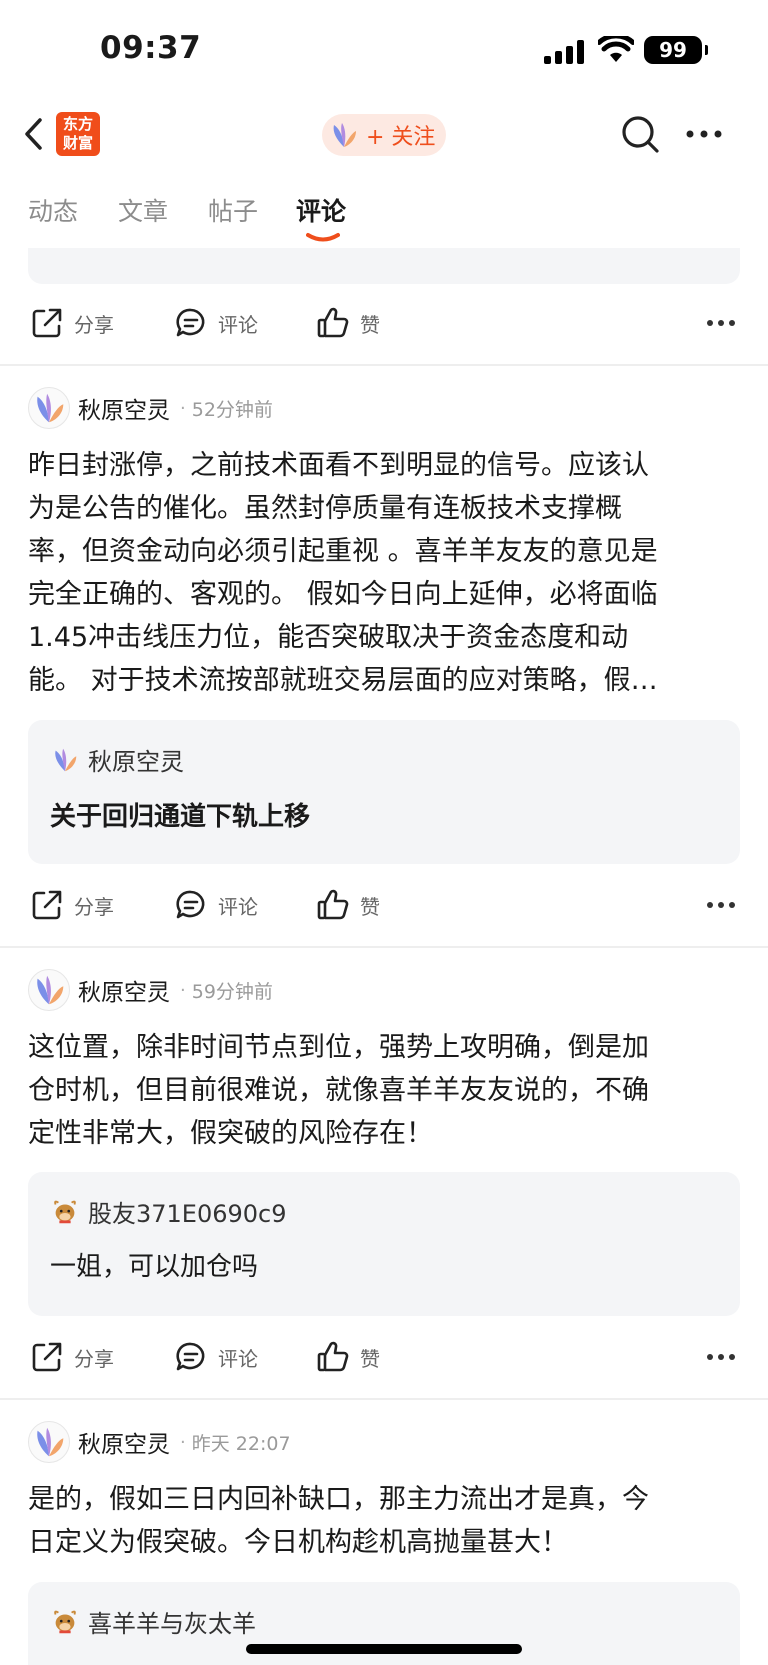  What do you see at coordinates (704, 134) in the screenshot?
I see `more-options-icon` at bounding box center [704, 134].